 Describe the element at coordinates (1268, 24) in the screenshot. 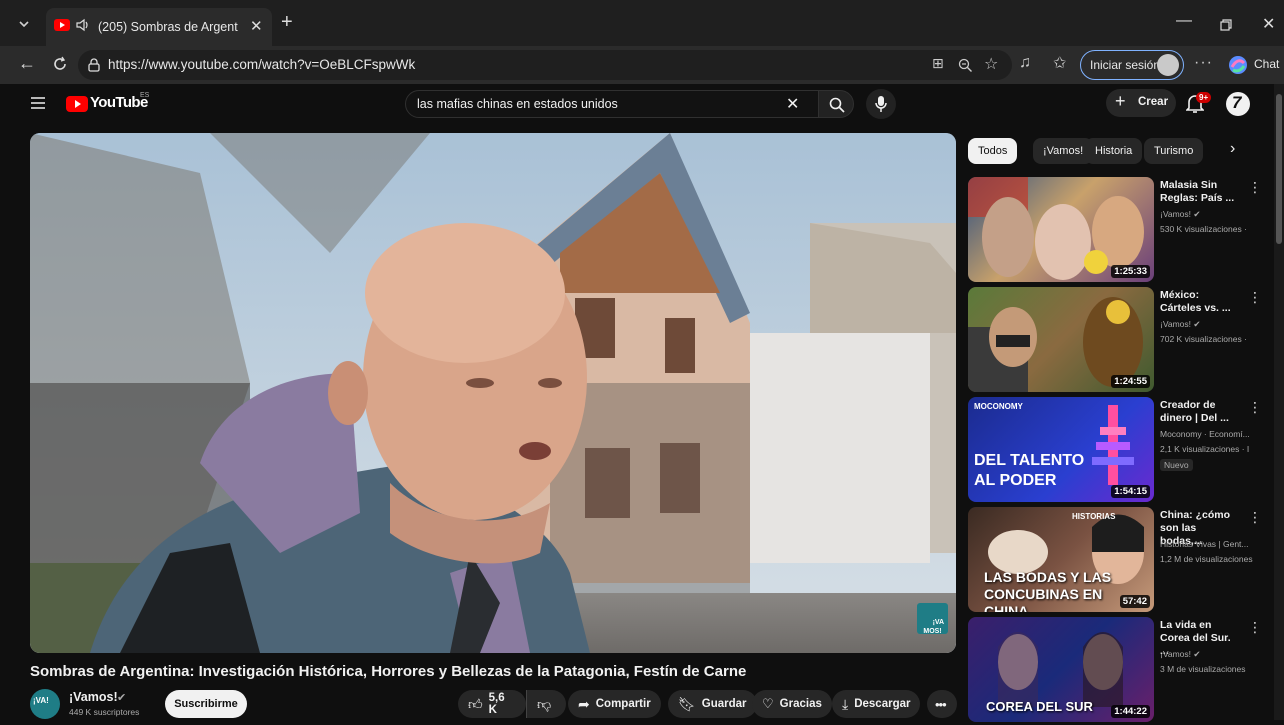

I see `close-window-icon: ✕` at that location.